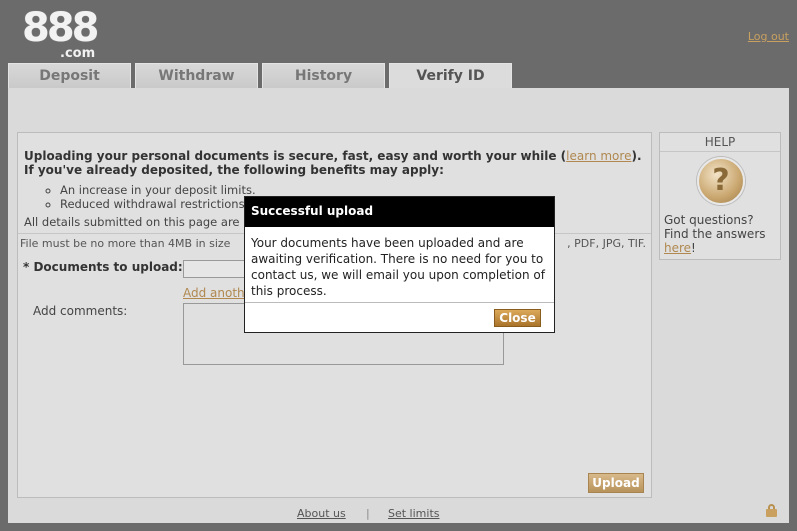 The height and width of the screenshot is (531, 797). What do you see at coordinates (636, 156) in the screenshot?
I see `intro-line1-end: ).` at bounding box center [636, 156].